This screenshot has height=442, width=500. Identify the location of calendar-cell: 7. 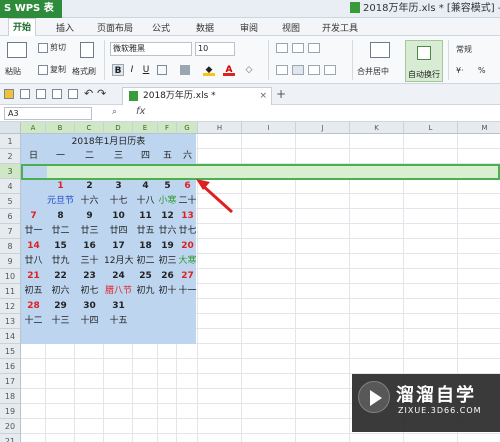
(33, 216).